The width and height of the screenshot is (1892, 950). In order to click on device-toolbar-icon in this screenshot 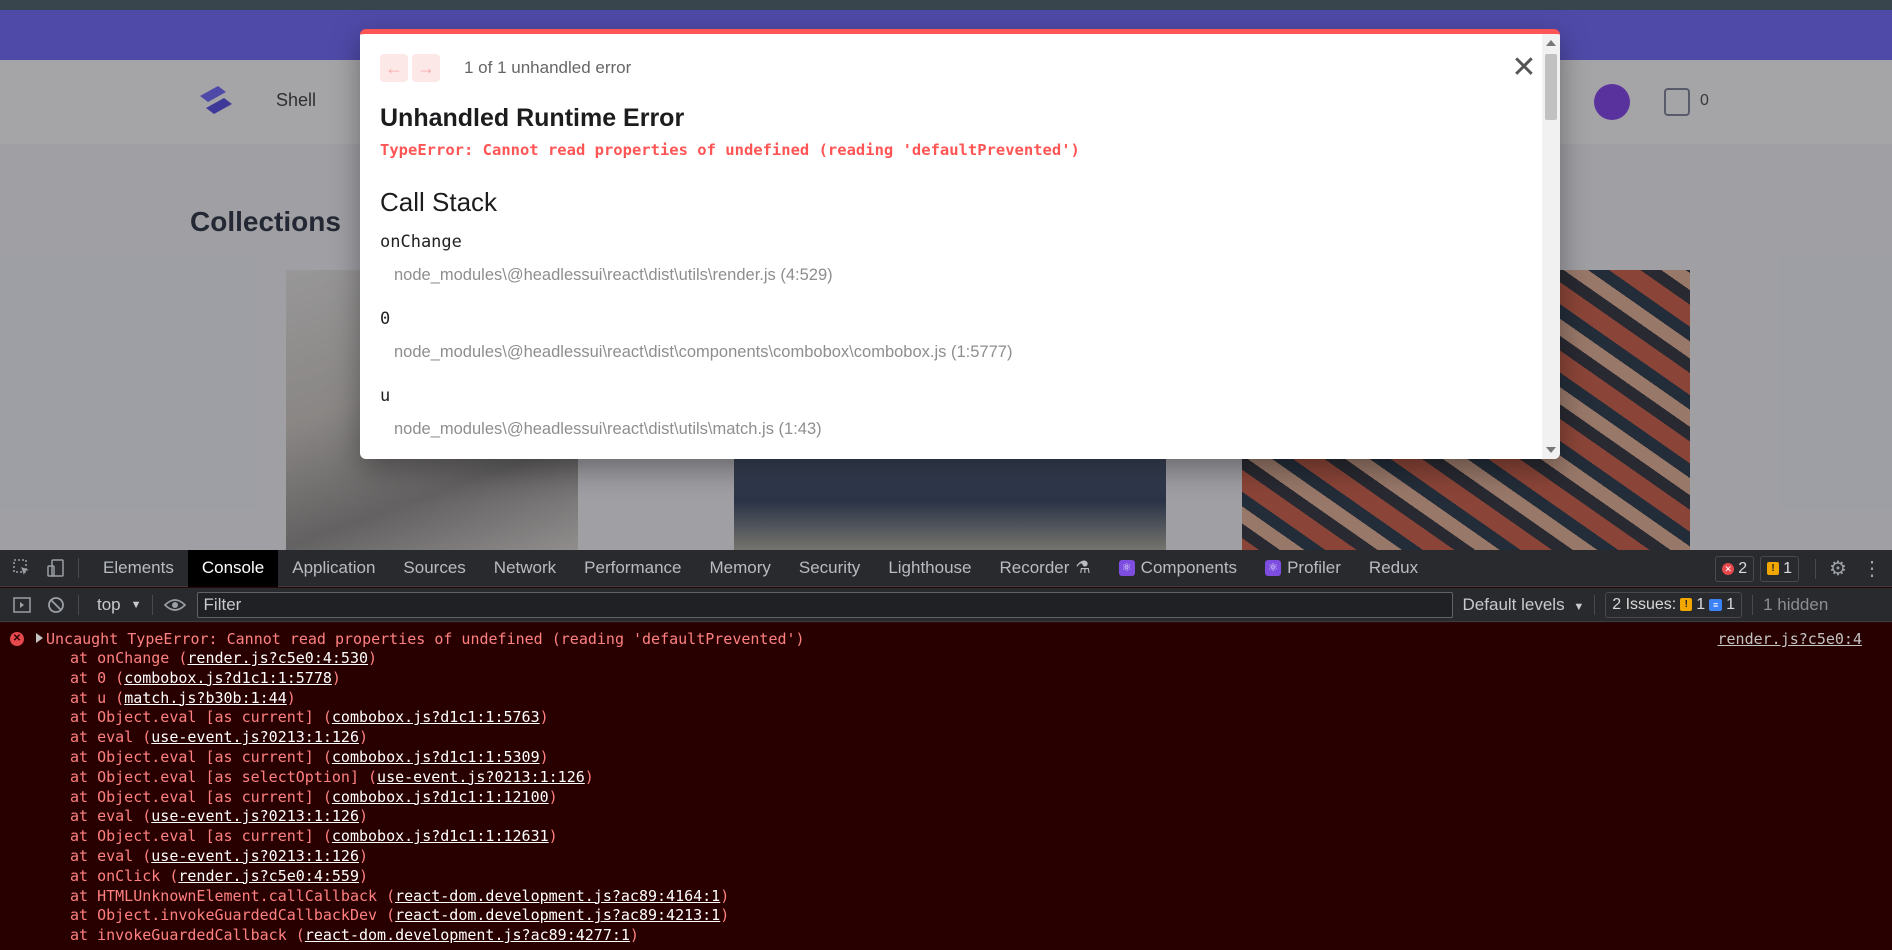, I will do `click(56, 568)`.